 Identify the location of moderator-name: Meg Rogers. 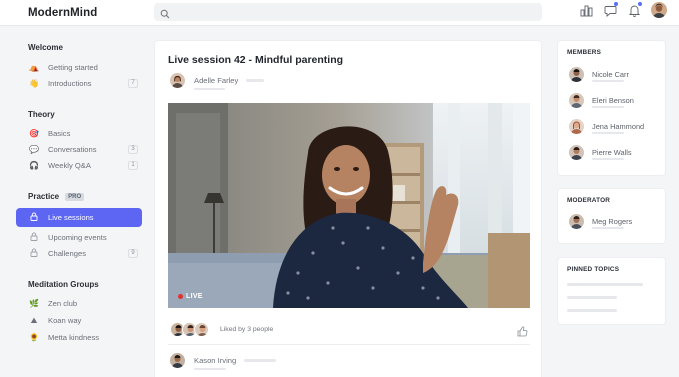
(612, 221).